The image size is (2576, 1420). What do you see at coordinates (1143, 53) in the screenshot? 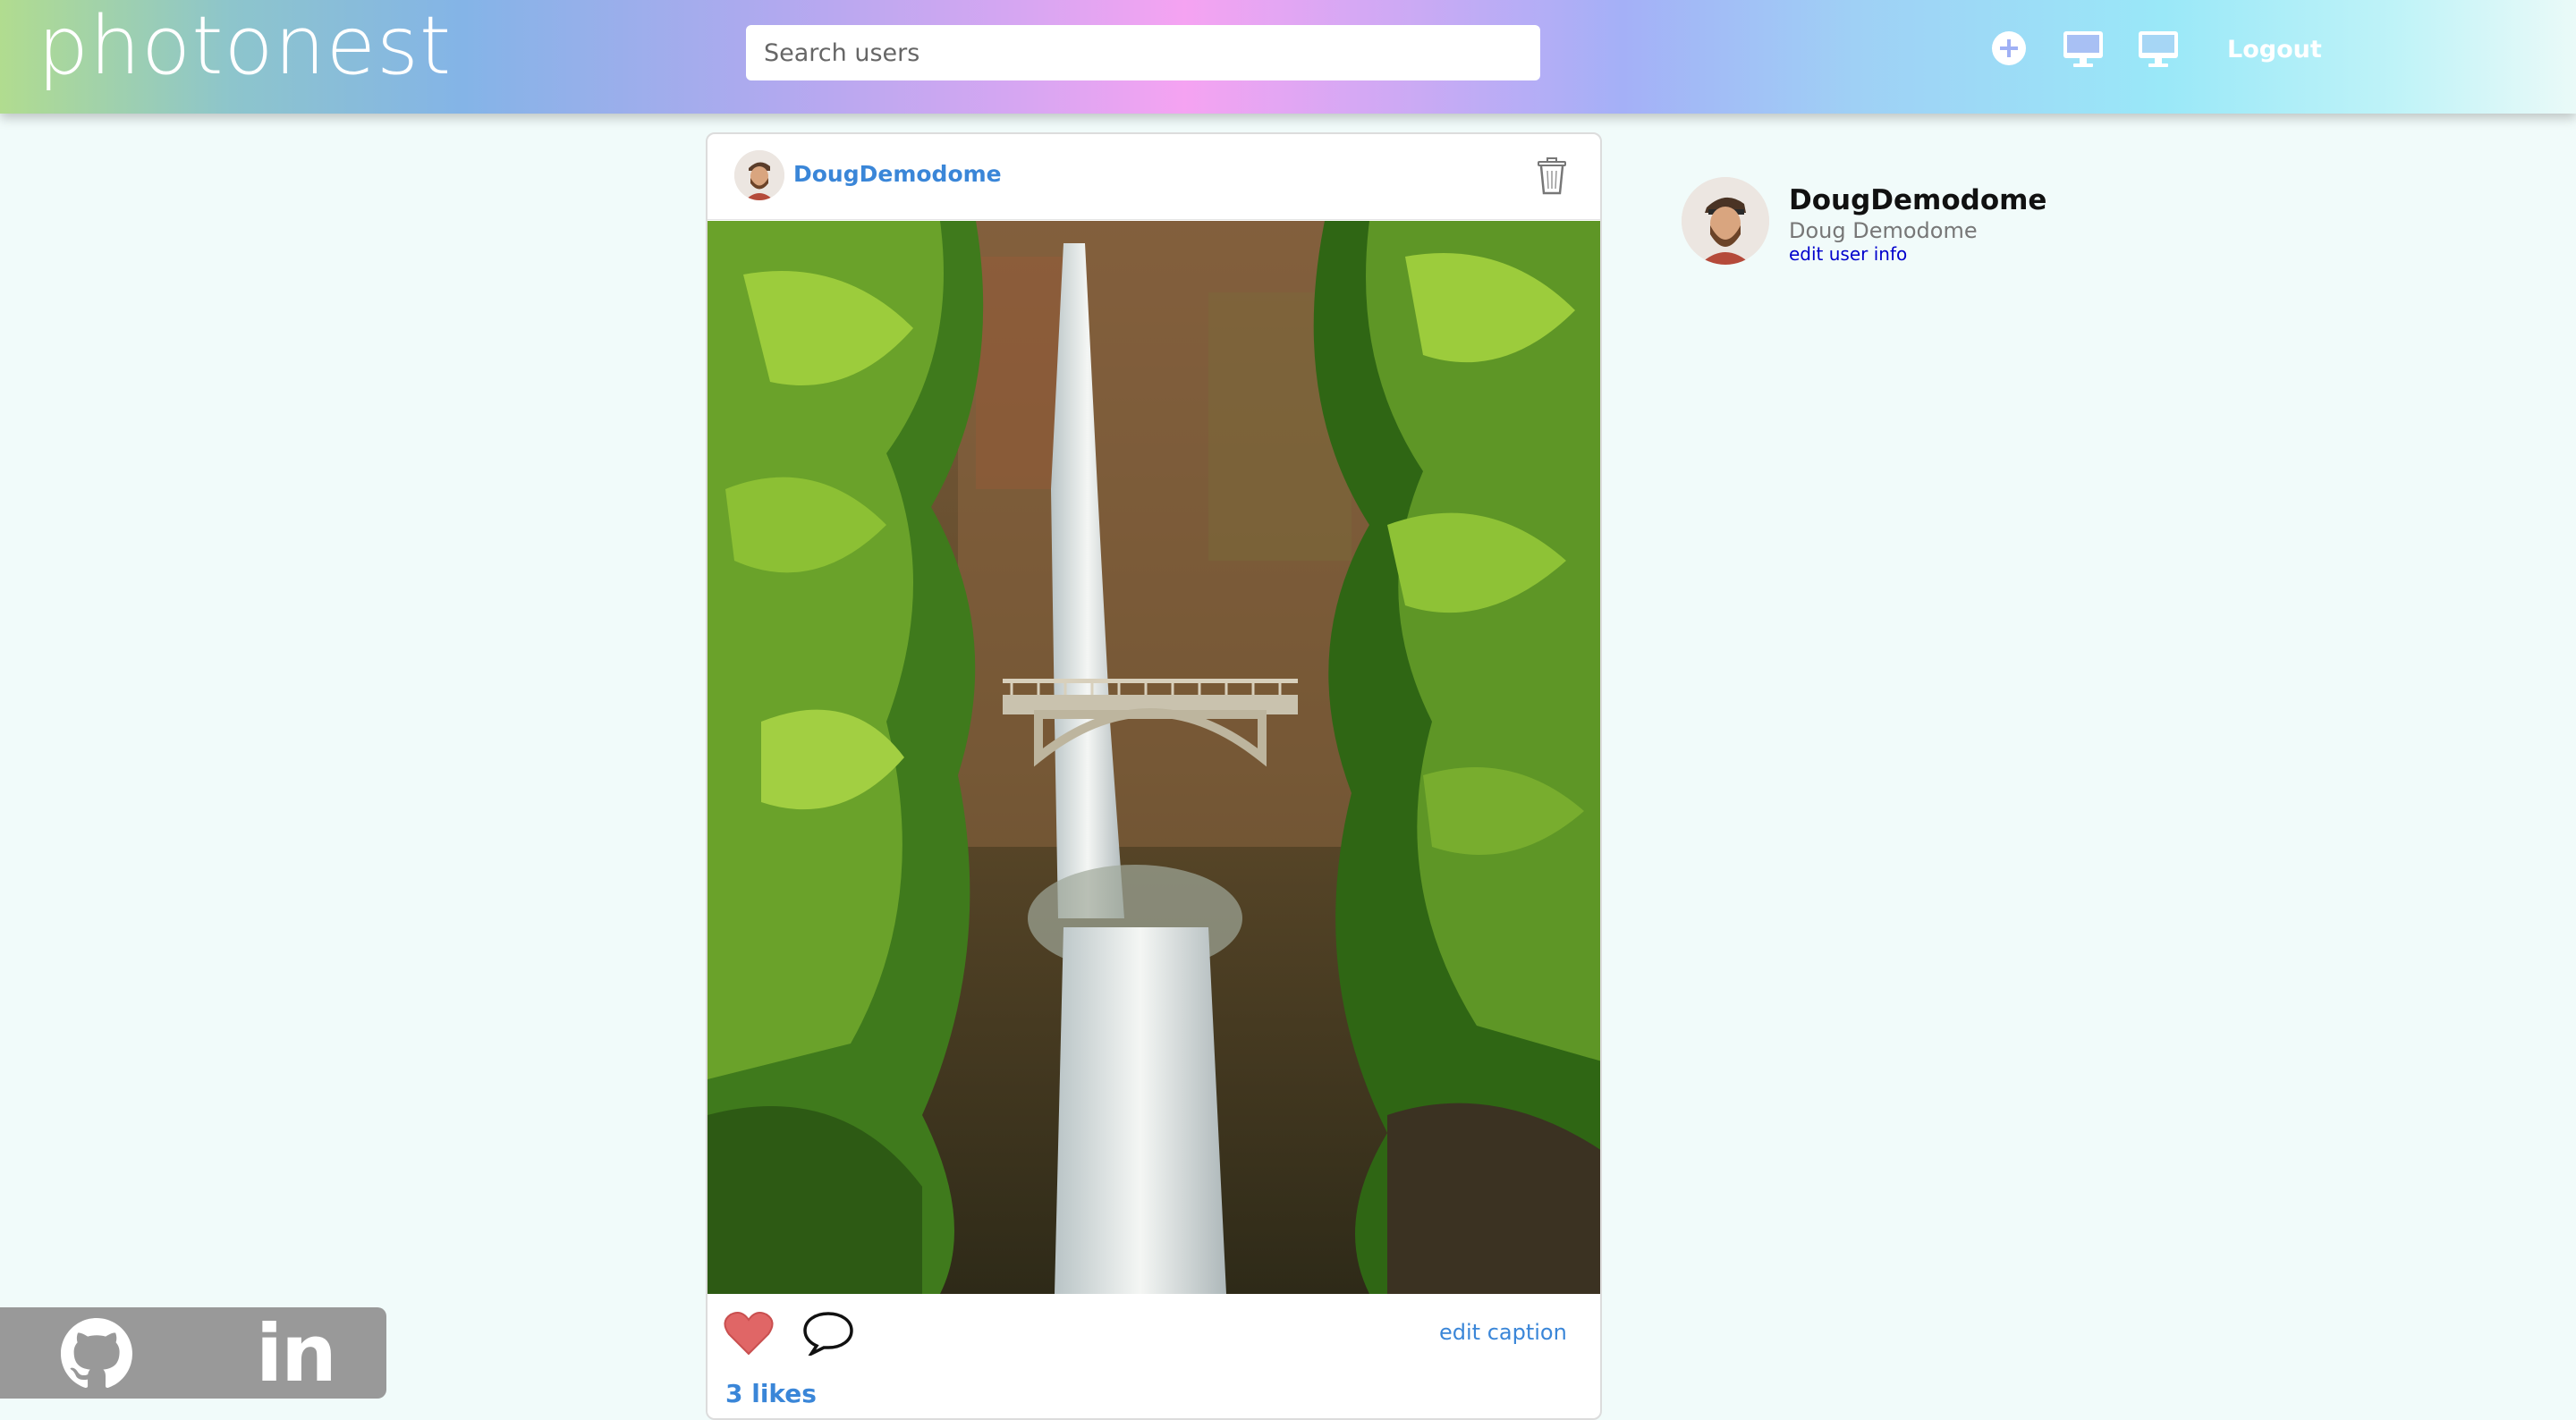
I see `search-users-input` at bounding box center [1143, 53].